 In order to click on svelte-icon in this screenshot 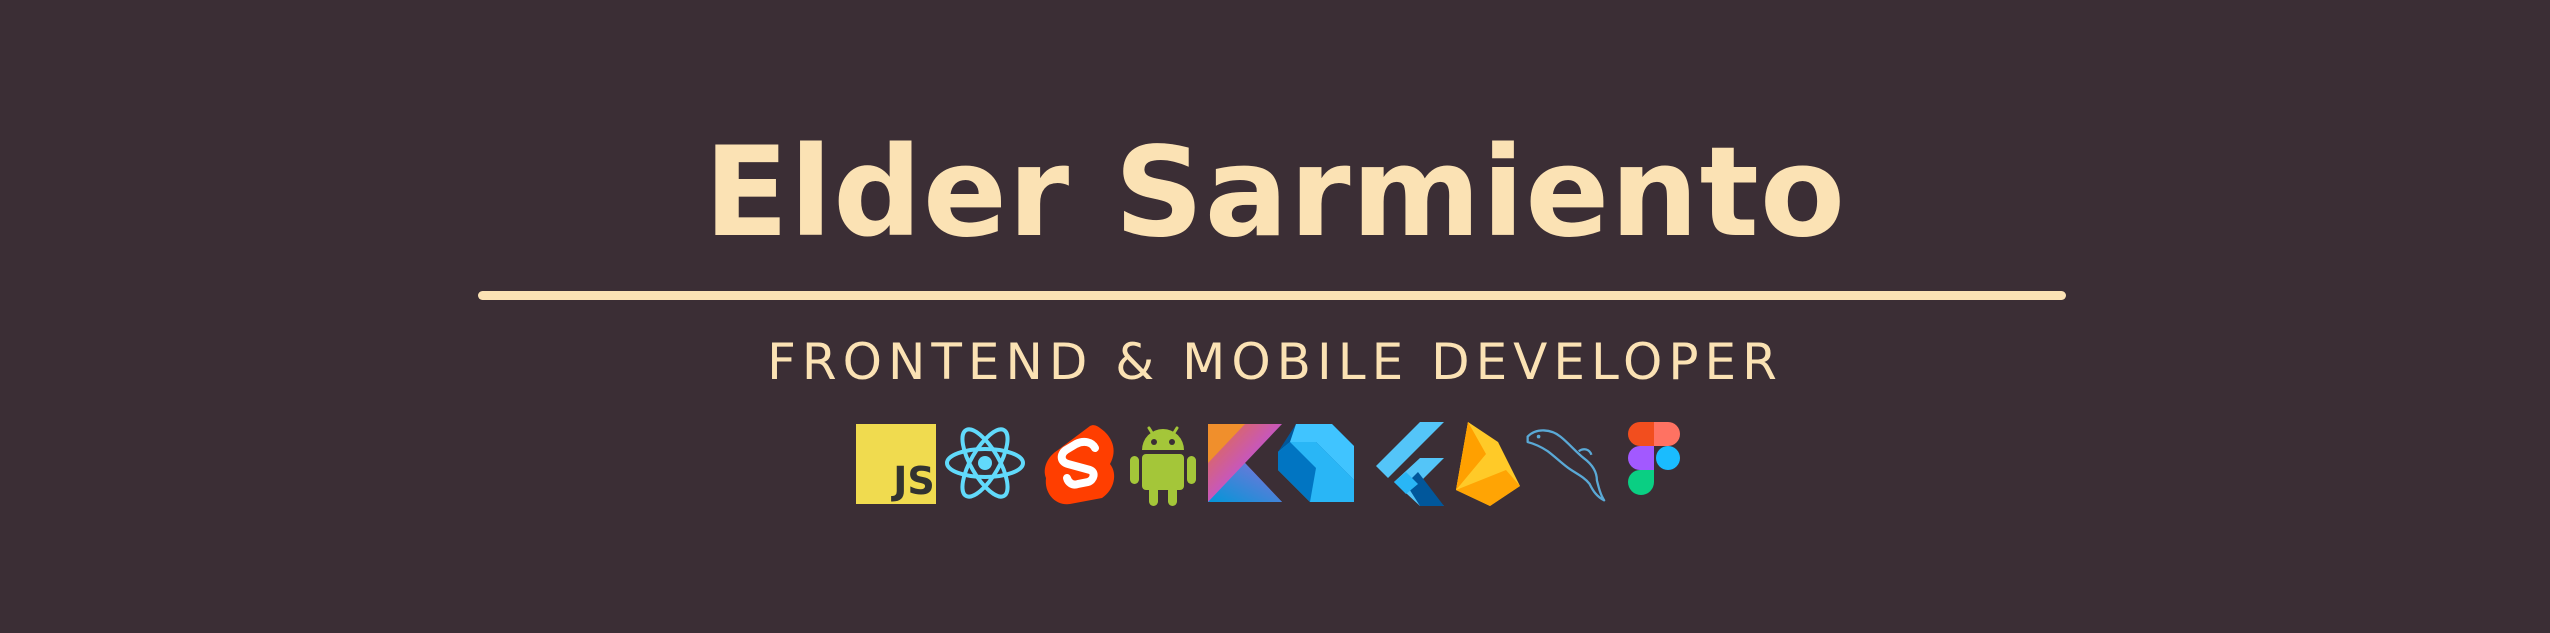, I will do `click(1081, 463)`.